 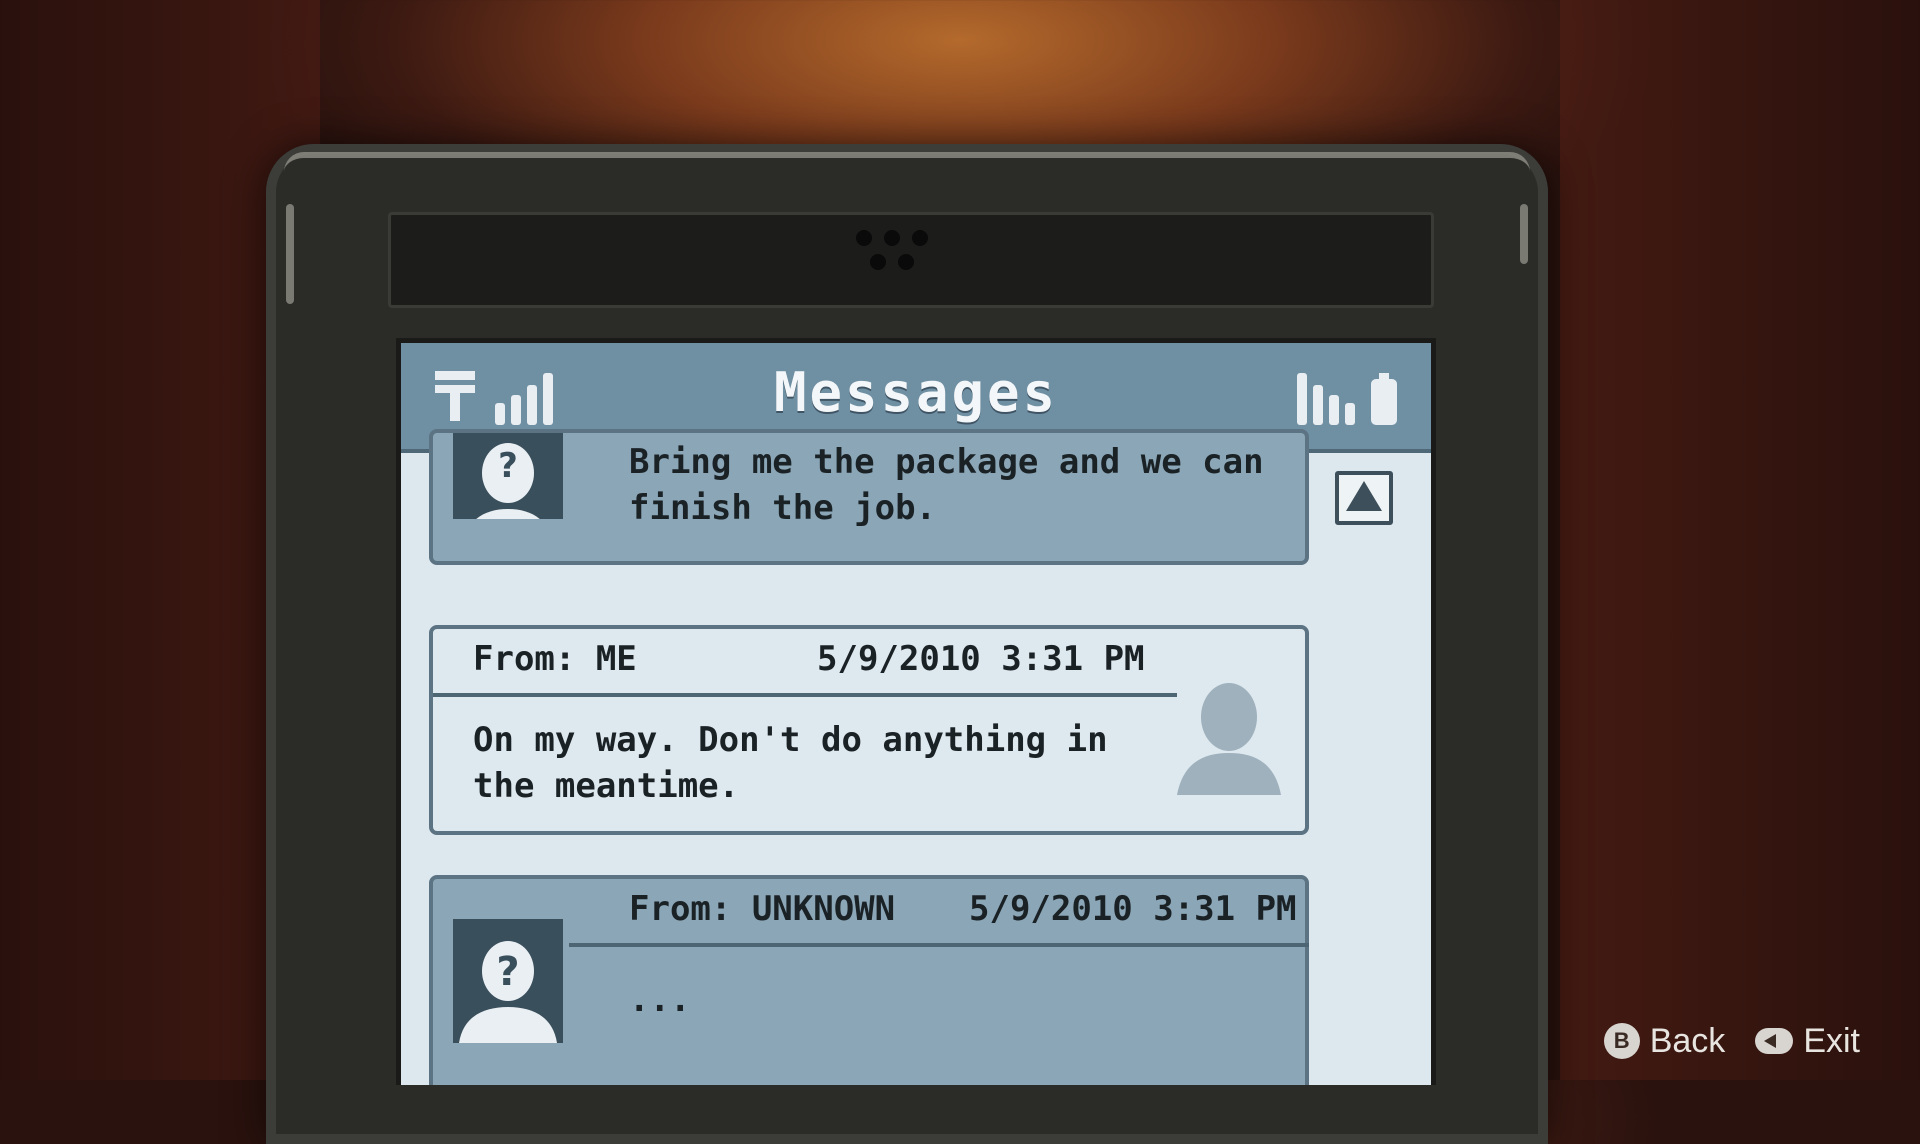 I want to click on scroll-up-button, so click(x=1364, y=498).